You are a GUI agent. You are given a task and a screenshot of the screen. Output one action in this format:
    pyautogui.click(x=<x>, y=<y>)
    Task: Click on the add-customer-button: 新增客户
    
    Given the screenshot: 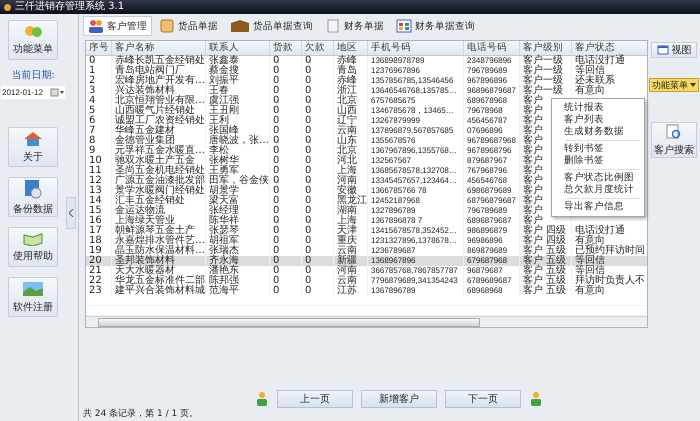 What is the action you would take?
    pyautogui.click(x=399, y=399)
    